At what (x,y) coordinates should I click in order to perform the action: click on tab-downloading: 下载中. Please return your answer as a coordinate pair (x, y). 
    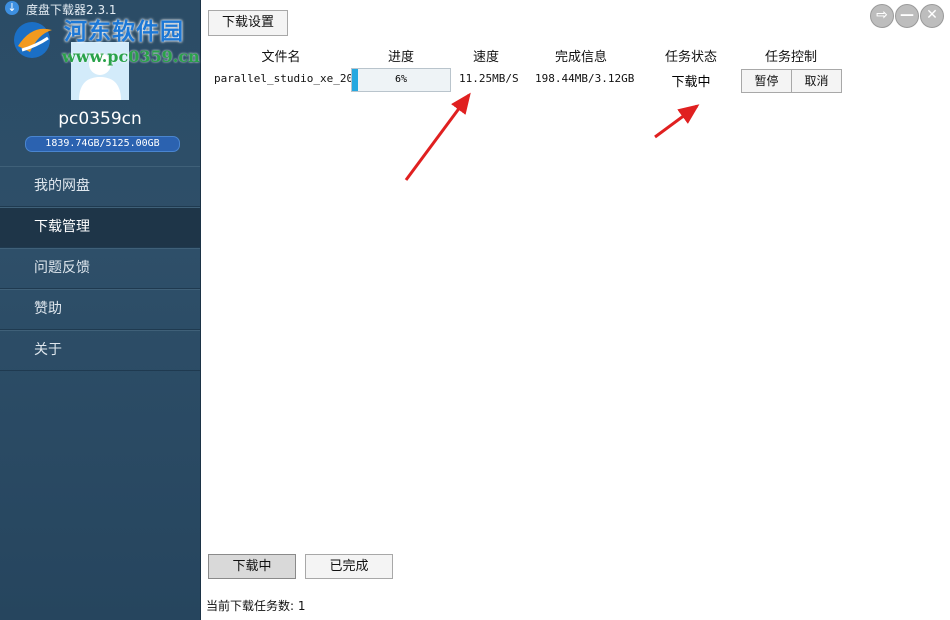
    Looking at the image, I should click on (252, 566).